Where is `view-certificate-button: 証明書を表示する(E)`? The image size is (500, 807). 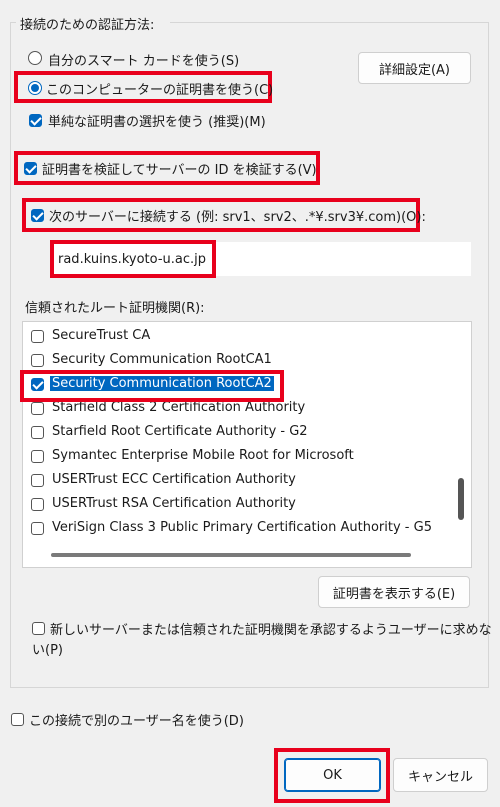
view-certificate-button: 証明書を表示する(E) is located at coordinates (394, 592).